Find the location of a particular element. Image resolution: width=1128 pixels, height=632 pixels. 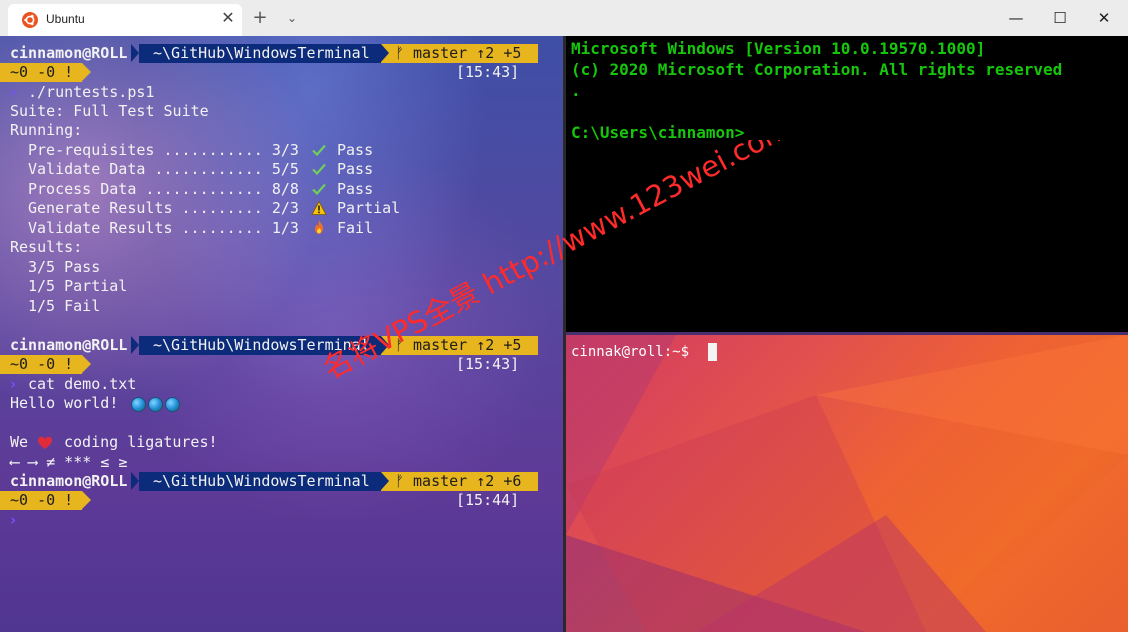

ubuntu-prompt: cinnak@roll:~$ is located at coordinates (630, 352).